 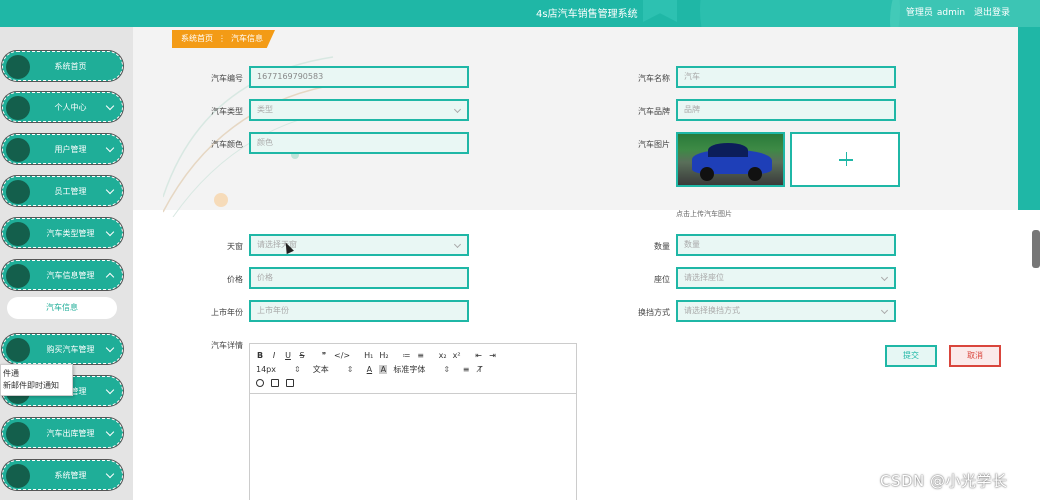 What do you see at coordinates (70, 349) in the screenshot?
I see `sidebar-item-label: 购买汽车管理` at bounding box center [70, 349].